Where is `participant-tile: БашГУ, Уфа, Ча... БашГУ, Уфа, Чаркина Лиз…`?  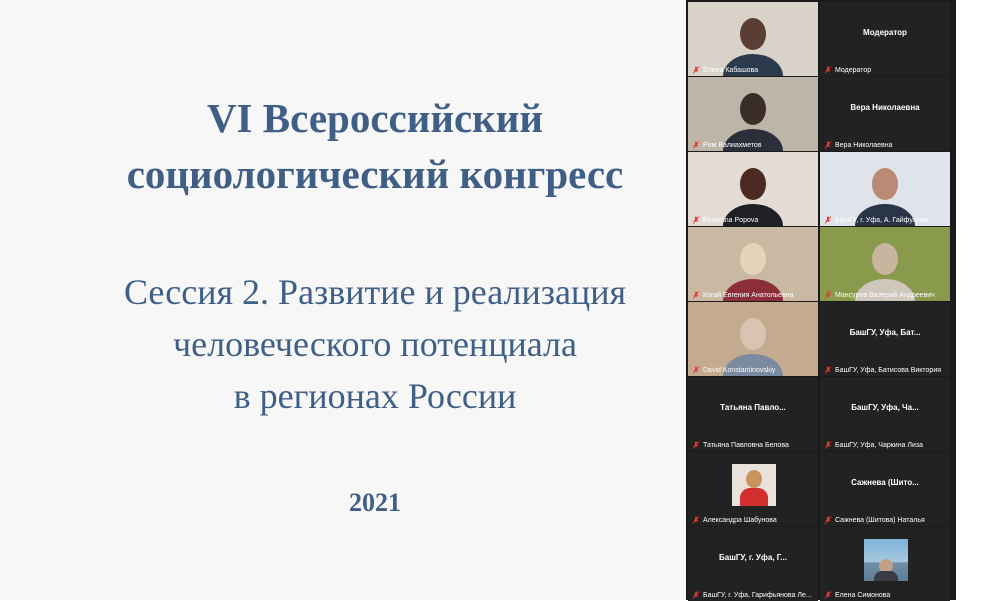 participant-tile: БашГУ, Уфа, Ча... БашГУ, Уфа, Чаркина Лиз… is located at coordinates (885, 414).